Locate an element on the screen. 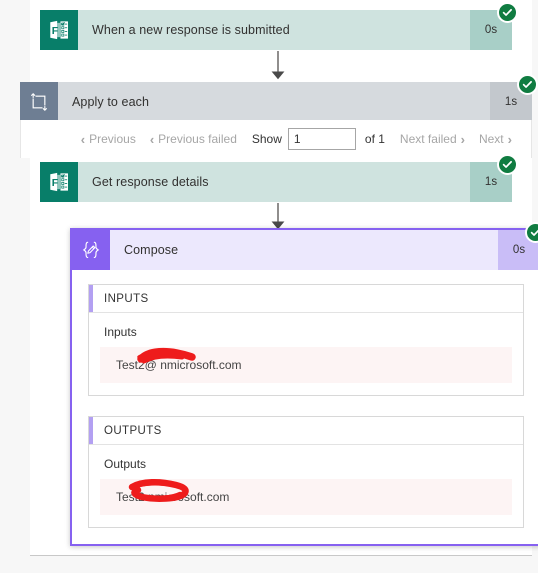 The width and height of the screenshot is (538, 573). compose-braces-icon is located at coordinates (91, 250).